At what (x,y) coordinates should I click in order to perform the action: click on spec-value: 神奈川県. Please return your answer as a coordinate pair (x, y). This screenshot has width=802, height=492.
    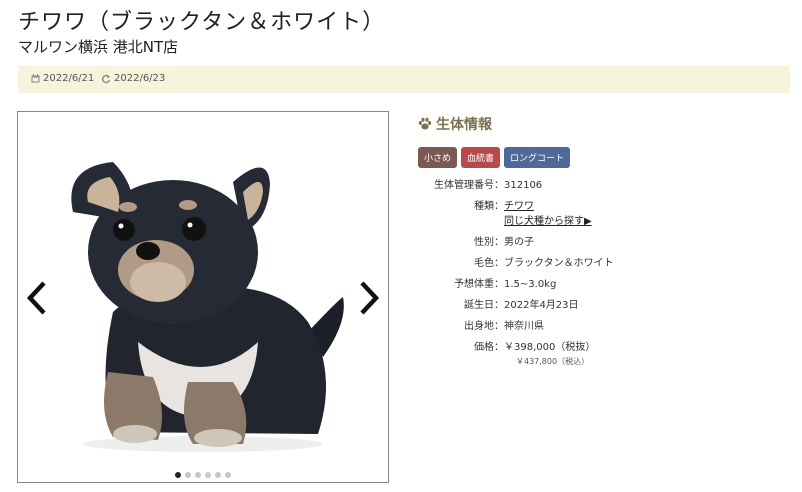
    Looking at the image, I should click on (524, 326).